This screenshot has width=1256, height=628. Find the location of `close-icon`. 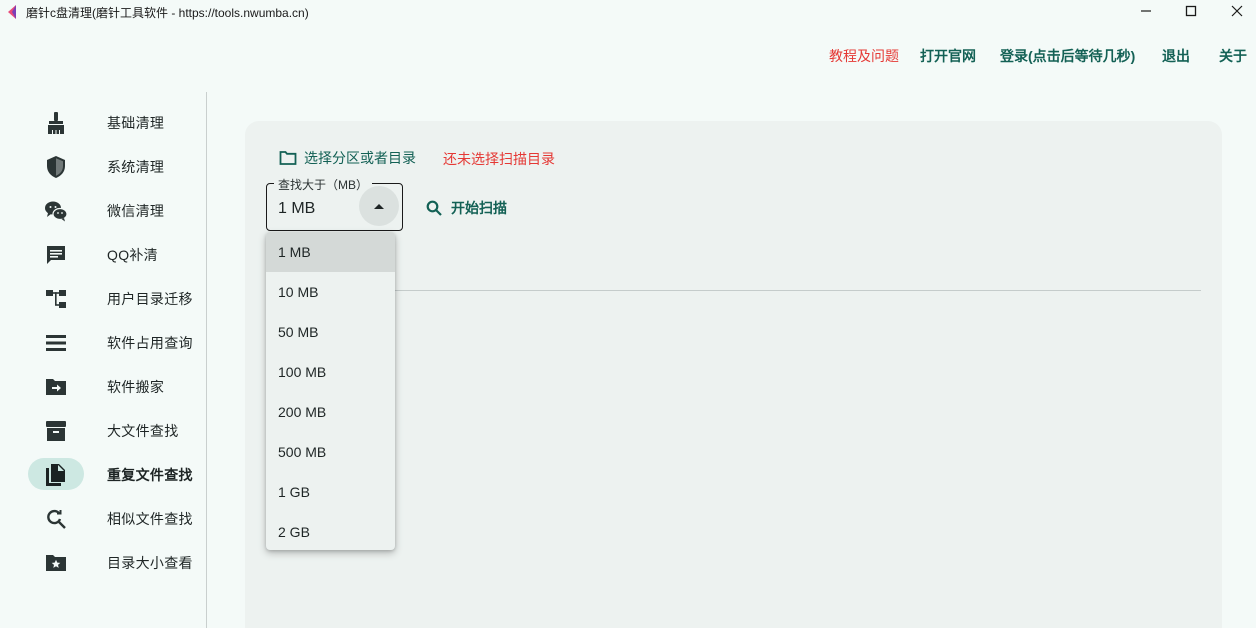

close-icon is located at coordinates (1237, 11).